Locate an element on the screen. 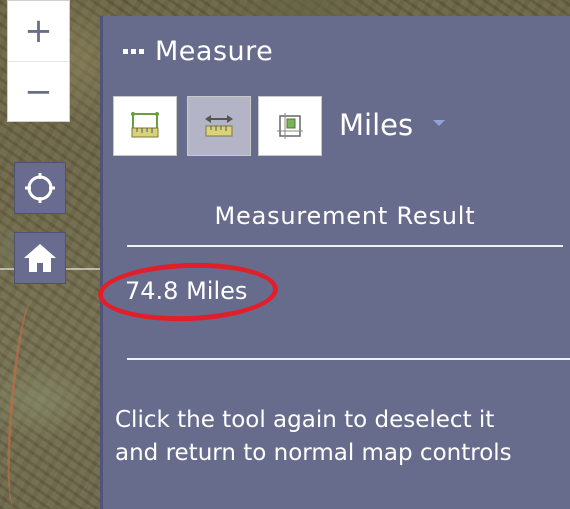 This screenshot has width=570, height=509. help-line-2: and return to normal map controls is located at coordinates (313, 453).